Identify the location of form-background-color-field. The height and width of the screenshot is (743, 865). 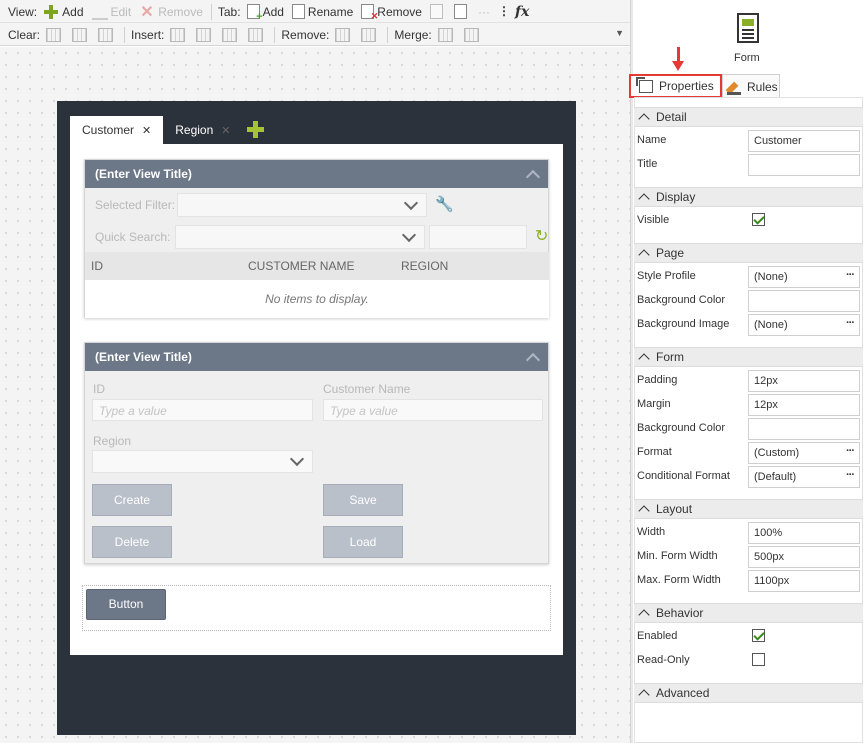
(804, 429).